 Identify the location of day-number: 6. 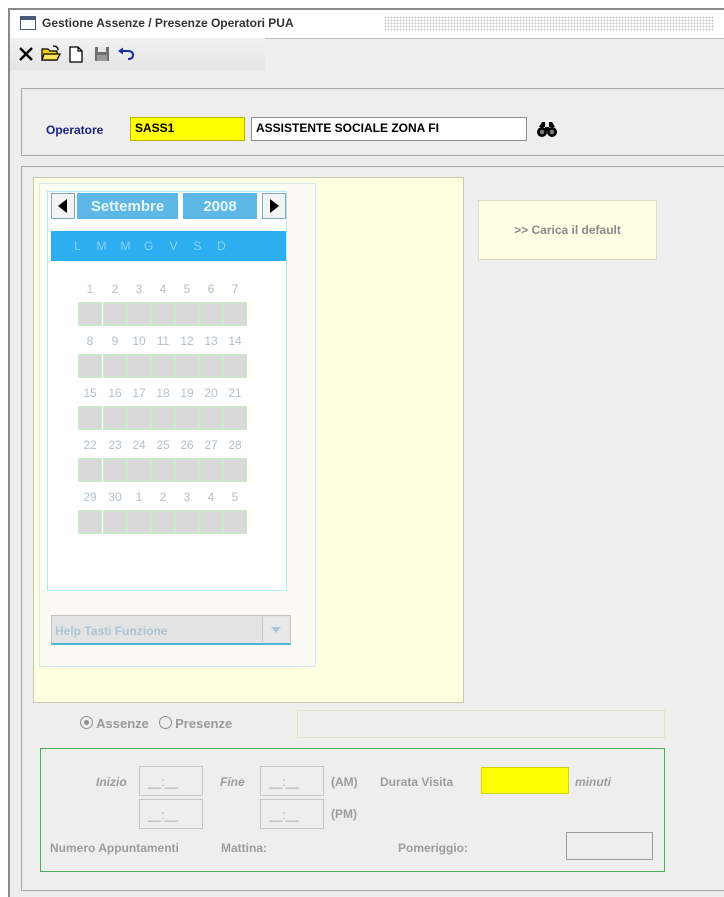
(211, 289).